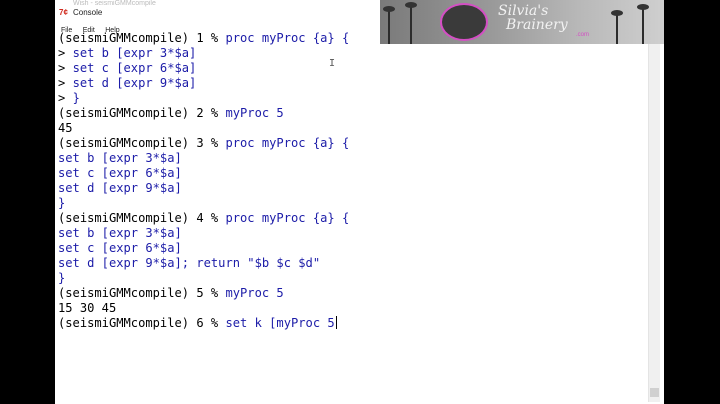 This screenshot has width=720, height=404. Describe the element at coordinates (63, 12) in the screenshot. I see `tk-feather-icon: 7¢` at that location.